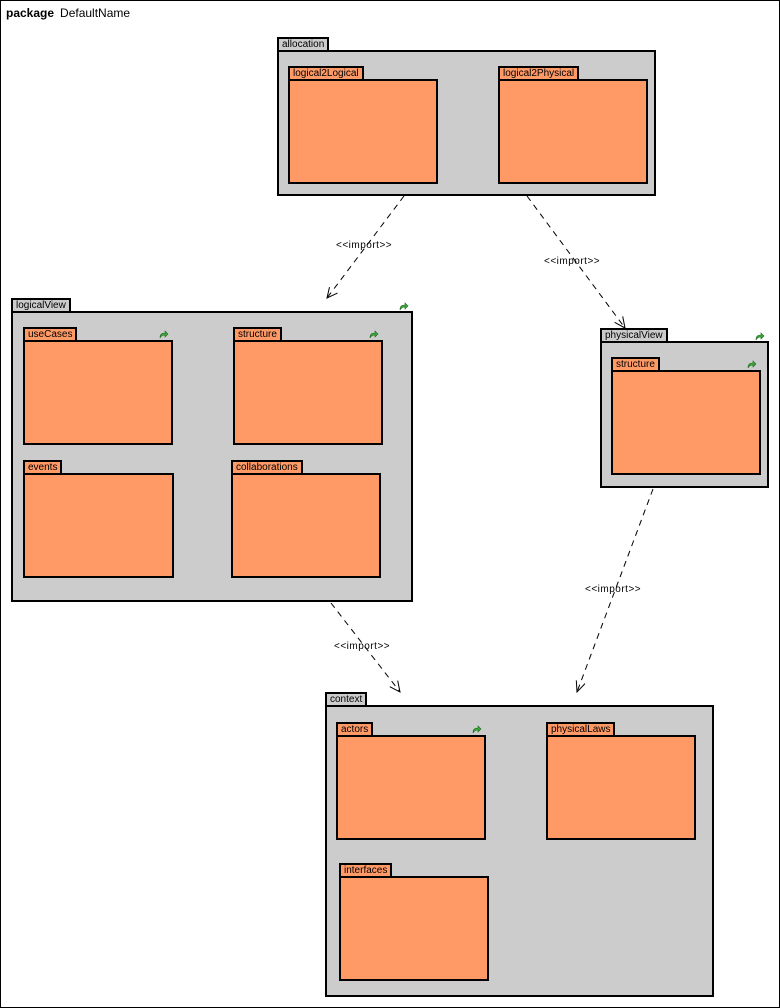 This screenshot has width=780, height=1008. What do you see at coordinates (539, 73) in the screenshot?
I see `package-tab: logical2Physical` at bounding box center [539, 73].